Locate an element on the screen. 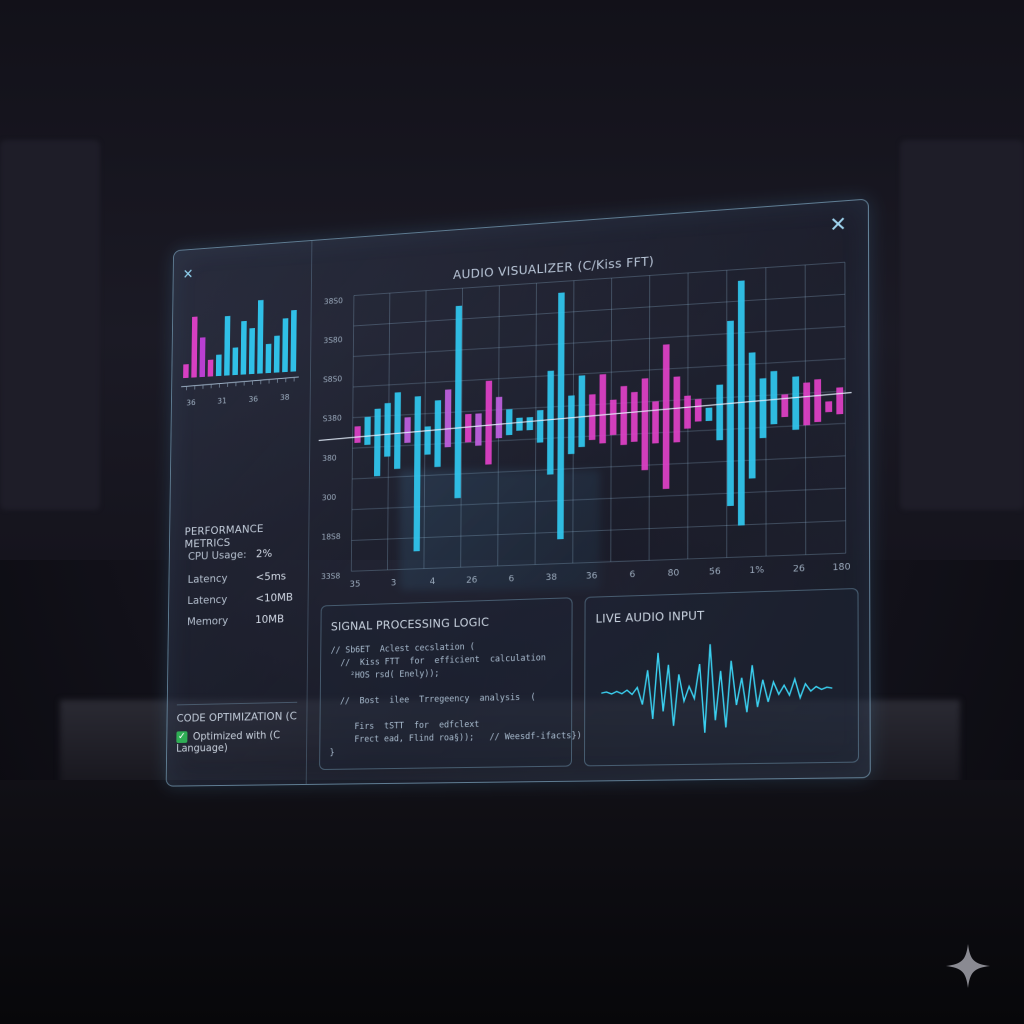 This screenshot has height=1024, width=1024. y-tick-label: 380 is located at coordinates (329, 457).